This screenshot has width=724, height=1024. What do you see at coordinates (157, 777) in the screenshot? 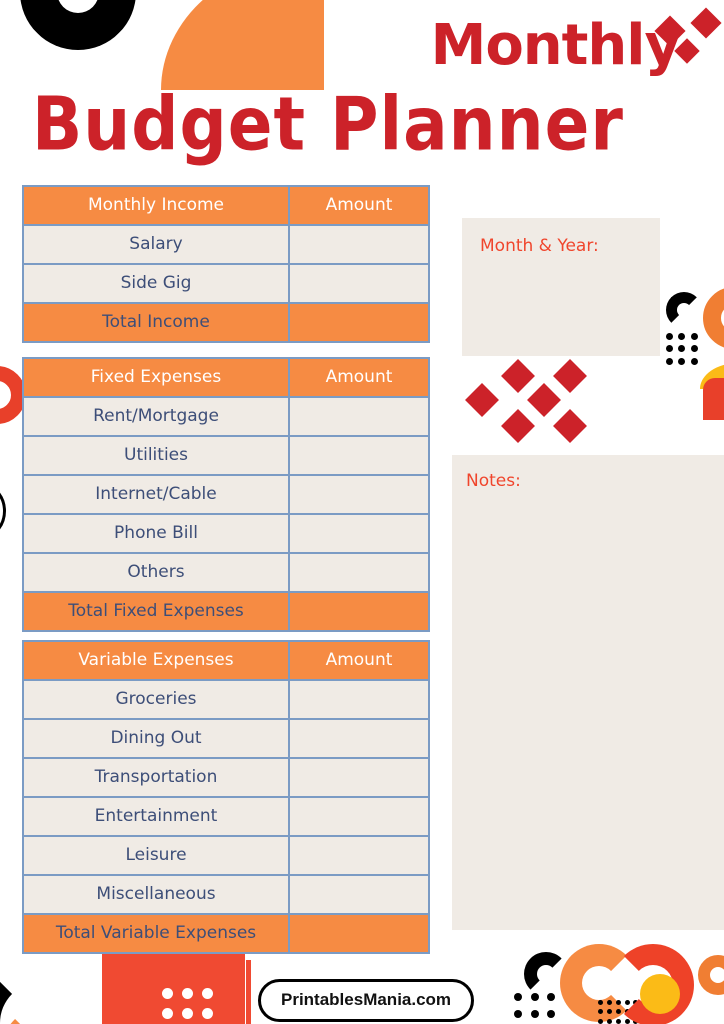
I see `row-label: Transportation` at bounding box center [157, 777].